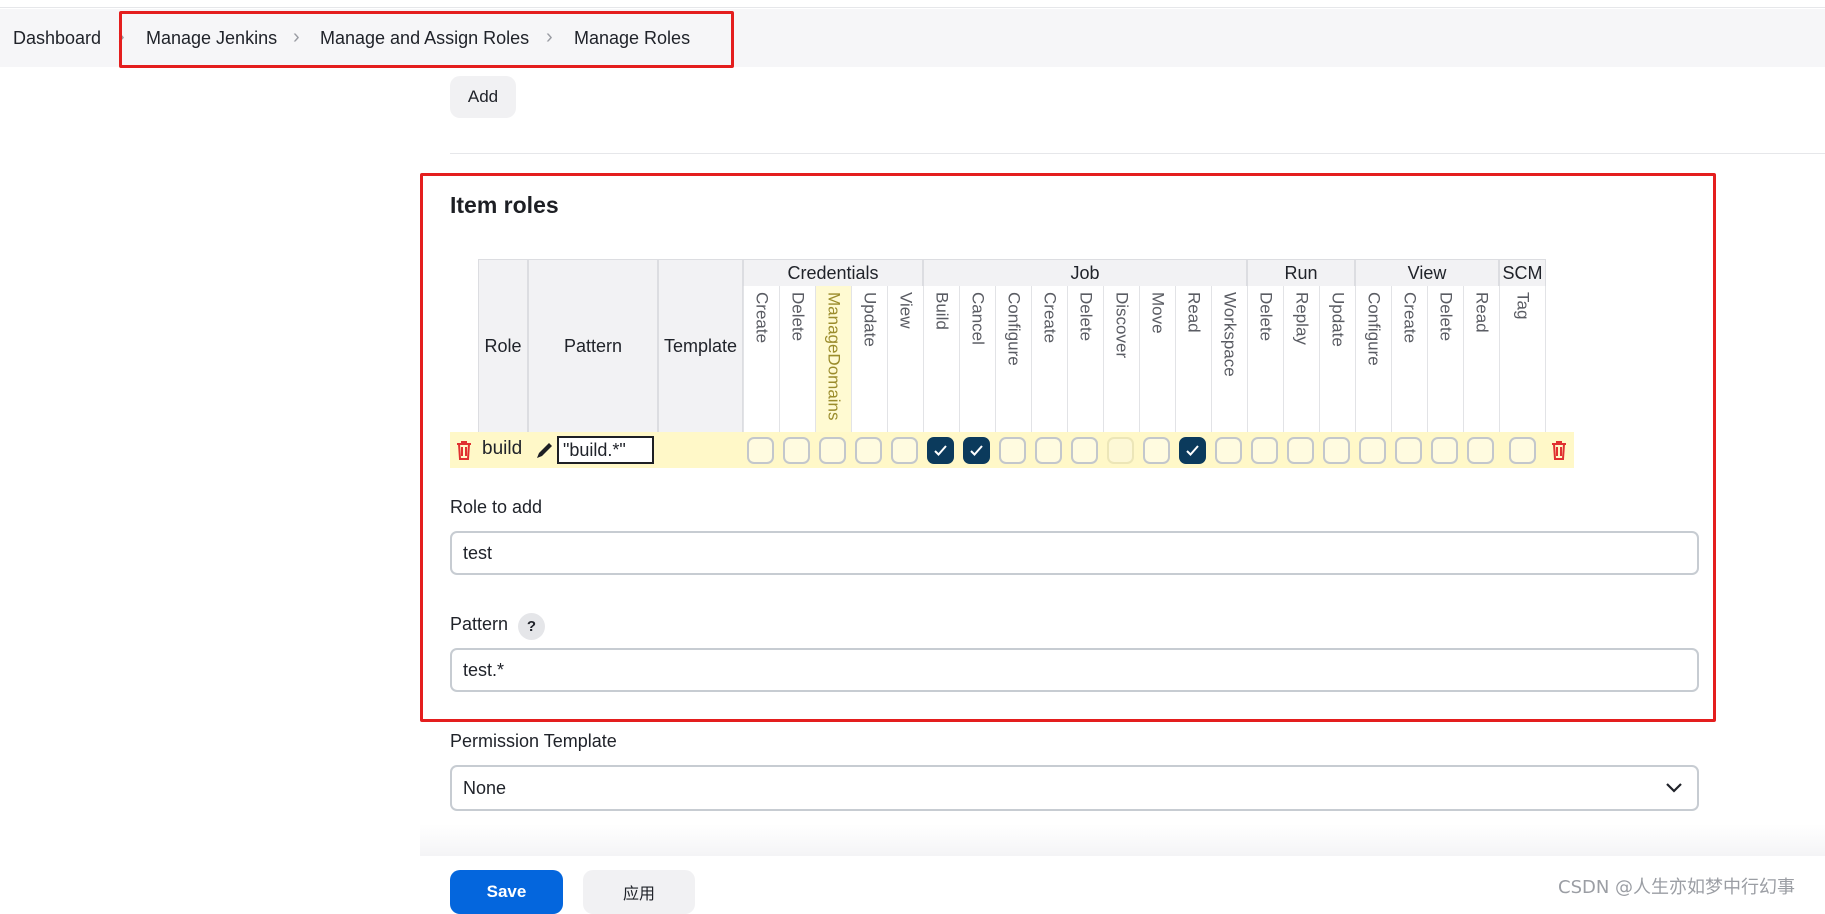 The width and height of the screenshot is (1825, 914). What do you see at coordinates (1074, 553) in the screenshot?
I see `role-to-add-input: test` at bounding box center [1074, 553].